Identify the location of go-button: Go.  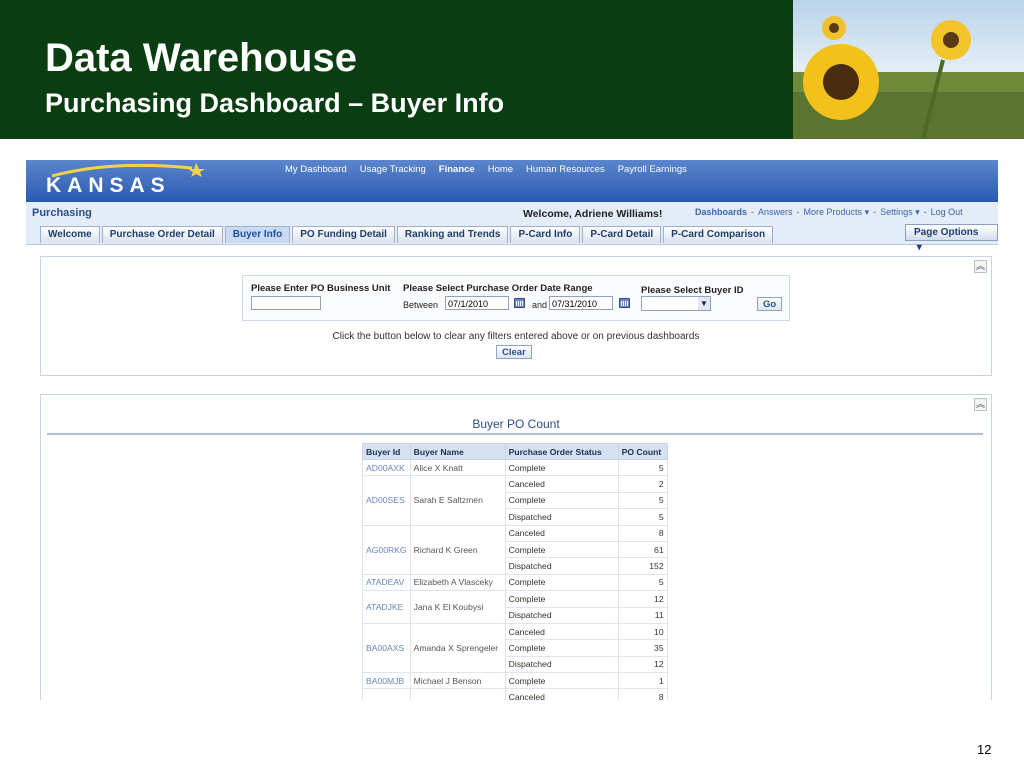
(770, 304).